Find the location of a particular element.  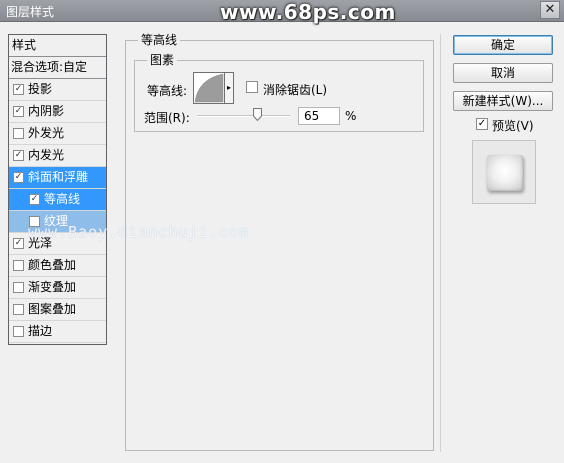

contour-group-title: 等高线 is located at coordinates (159, 40).